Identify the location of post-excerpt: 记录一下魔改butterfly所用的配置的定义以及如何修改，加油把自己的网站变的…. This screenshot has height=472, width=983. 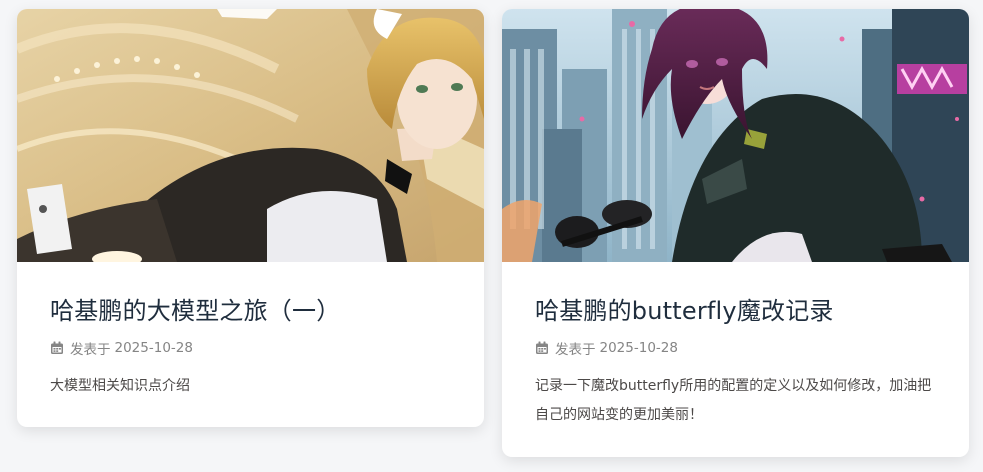
(733, 400).